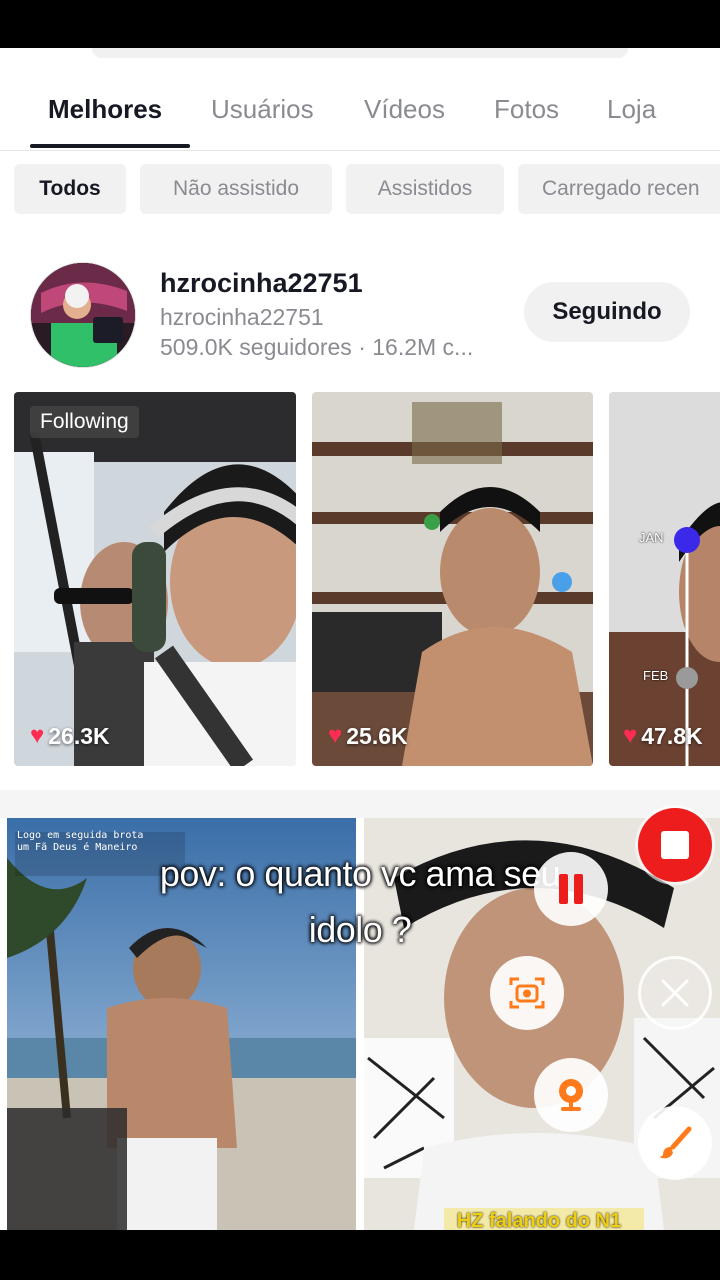 This screenshot has width=720, height=1280. I want to click on overlay-caption: pov: o quanto vc ama seu idolo ?, so click(360, 902).